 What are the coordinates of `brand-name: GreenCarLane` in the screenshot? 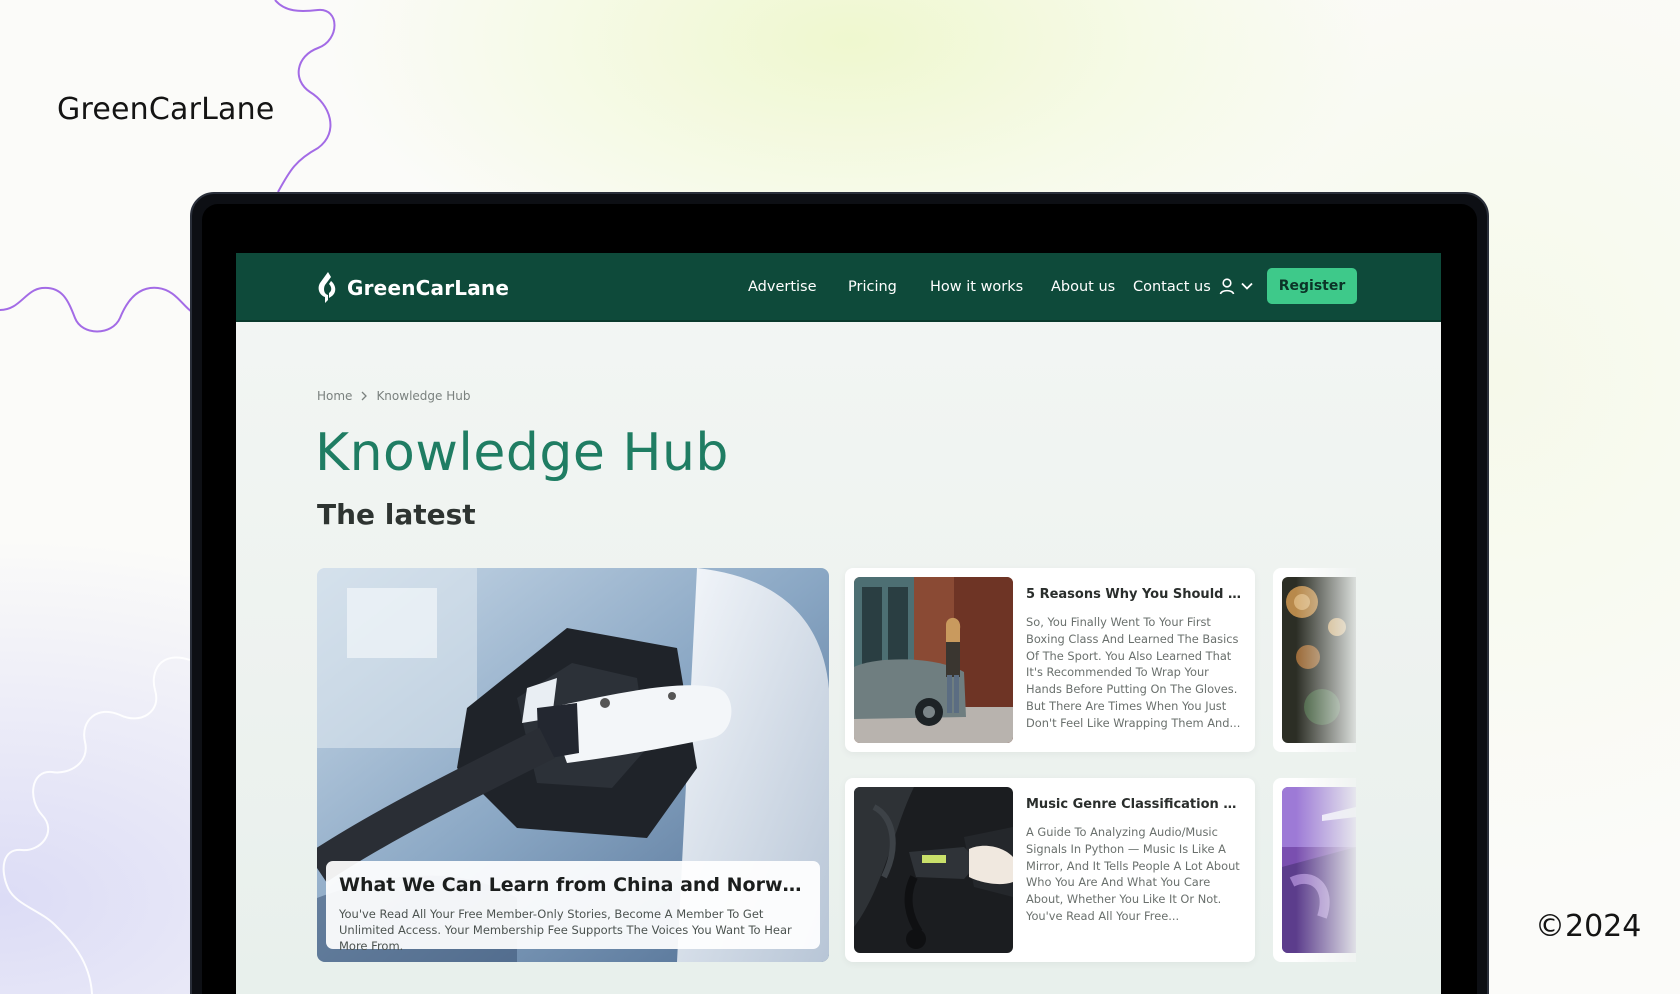 It's located at (166, 109).